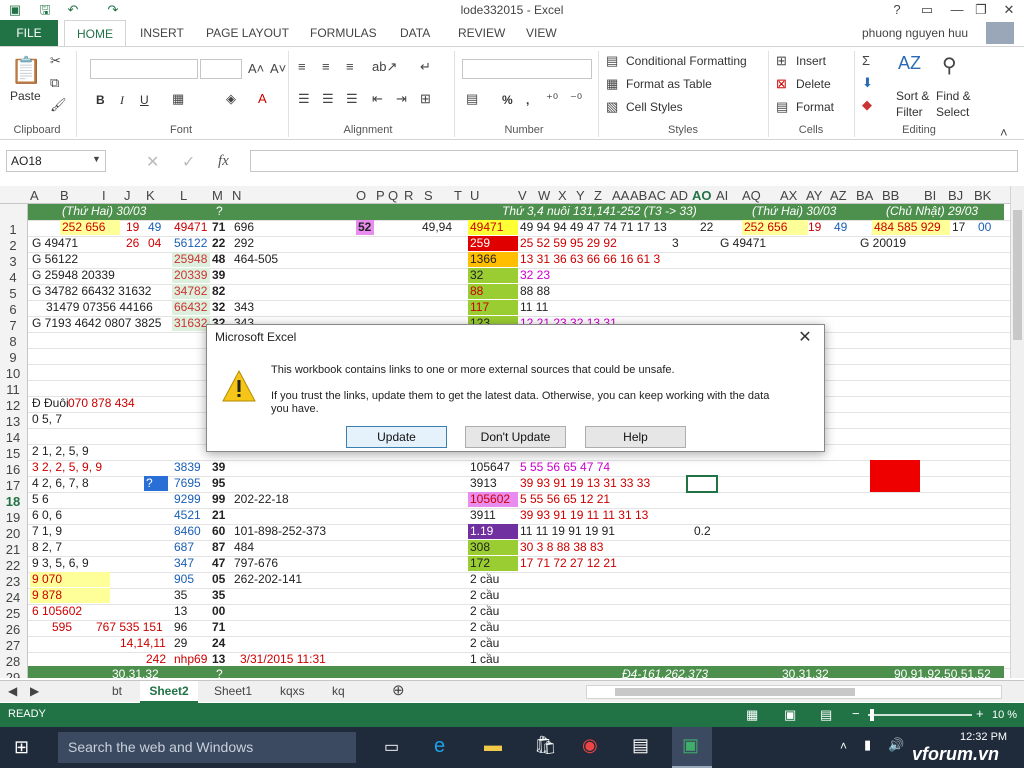 The height and width of the screenshot is (768, 1024). Describe the element at coordinates (702, 195) in the screenshot. I see `column-header-ao: AO` at that location.